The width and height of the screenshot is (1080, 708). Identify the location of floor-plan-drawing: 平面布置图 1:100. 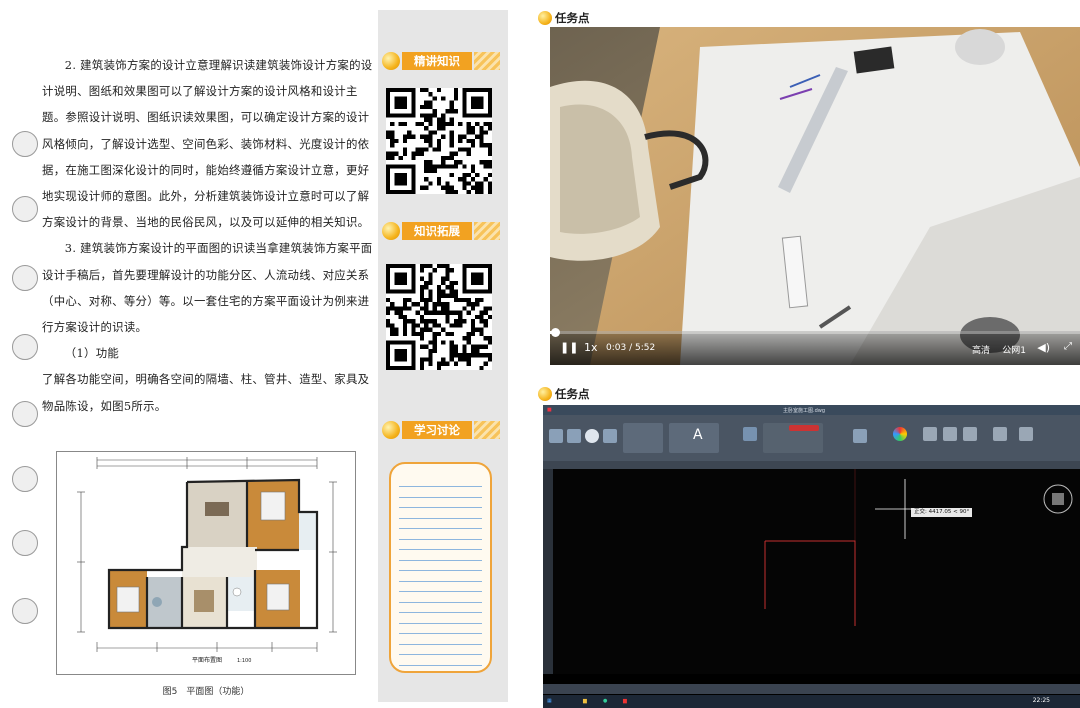
(207, 560).